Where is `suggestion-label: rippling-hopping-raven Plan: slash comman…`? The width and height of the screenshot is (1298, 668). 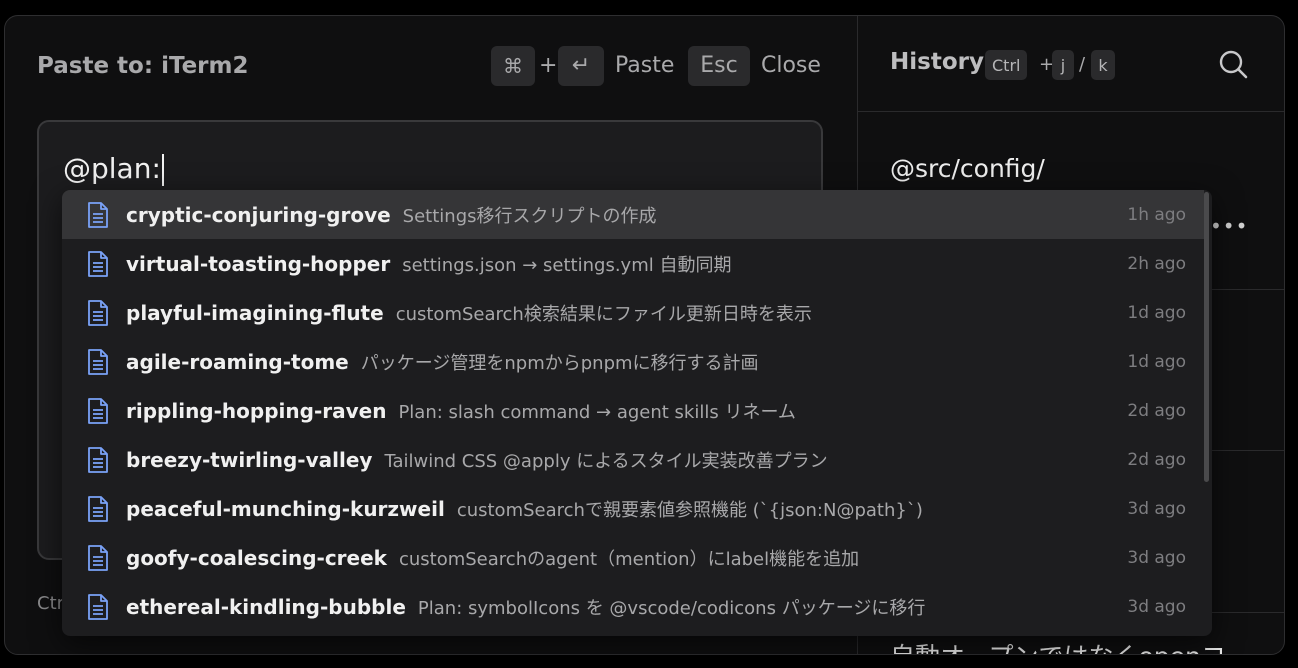
suggestion-label: rippling-hopping-raven Plan: slash comman… is located at coordinates (461, 411).